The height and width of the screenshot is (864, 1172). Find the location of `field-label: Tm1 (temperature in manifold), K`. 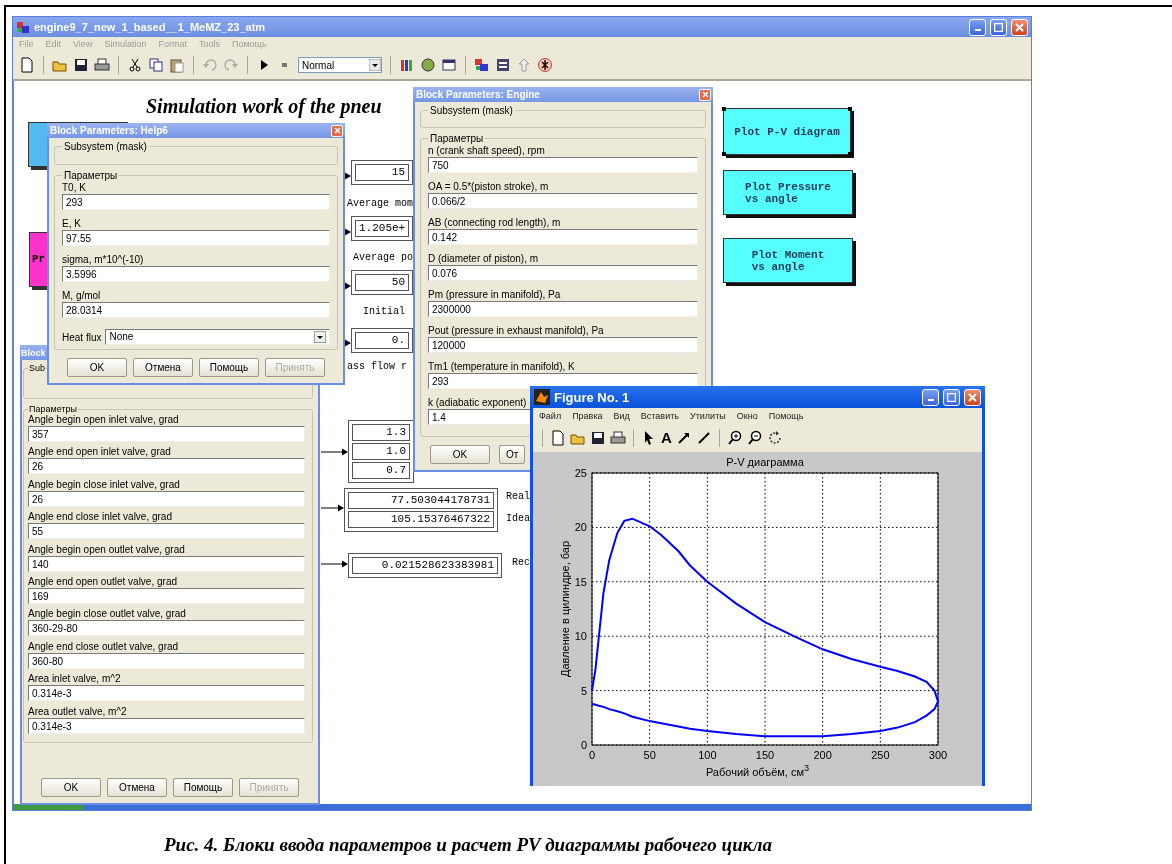

field-label: Tm1 (temperature in manifold), K is located at coordinates (501, 366).